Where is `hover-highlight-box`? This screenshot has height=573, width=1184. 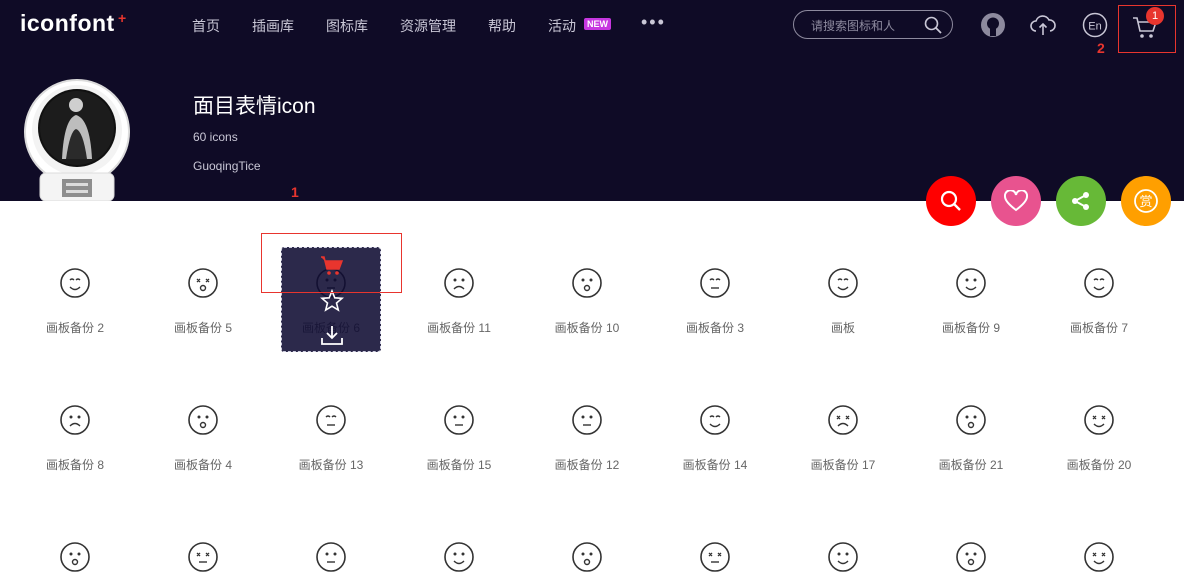 hover-highlight-box is located at coordinates (331, 263).